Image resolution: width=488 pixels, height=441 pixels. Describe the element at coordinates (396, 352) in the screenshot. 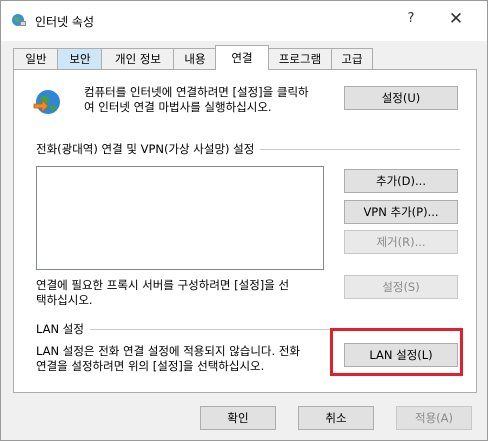

I see `highlight-box` at that location.